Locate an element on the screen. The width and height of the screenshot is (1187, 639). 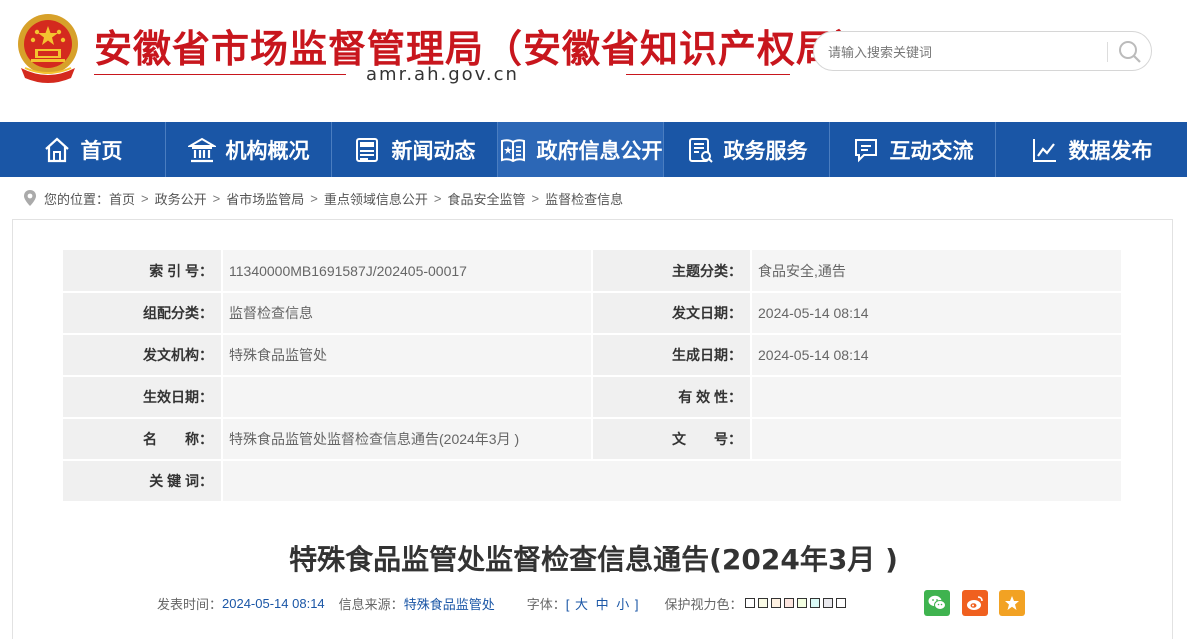
meta-label: 生效日期： is located at coordinates (143, 397).